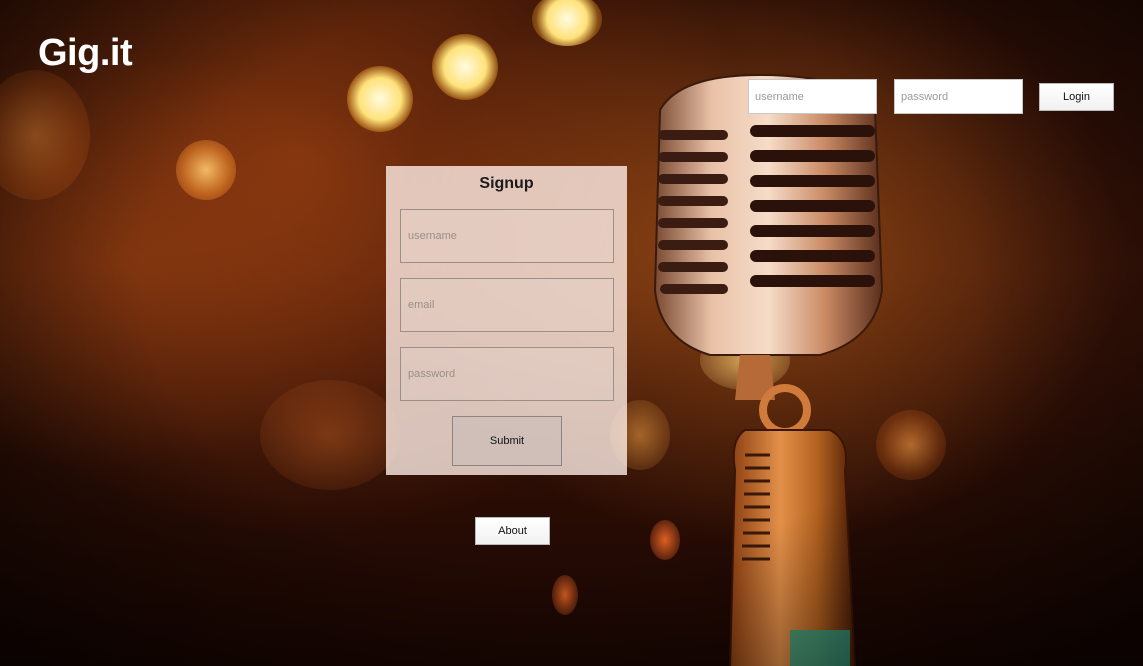 The image size is (1143, 666). Describe the element at coordinates (1076, 97) in the screenshot. I see `login-button: Login` at that location.